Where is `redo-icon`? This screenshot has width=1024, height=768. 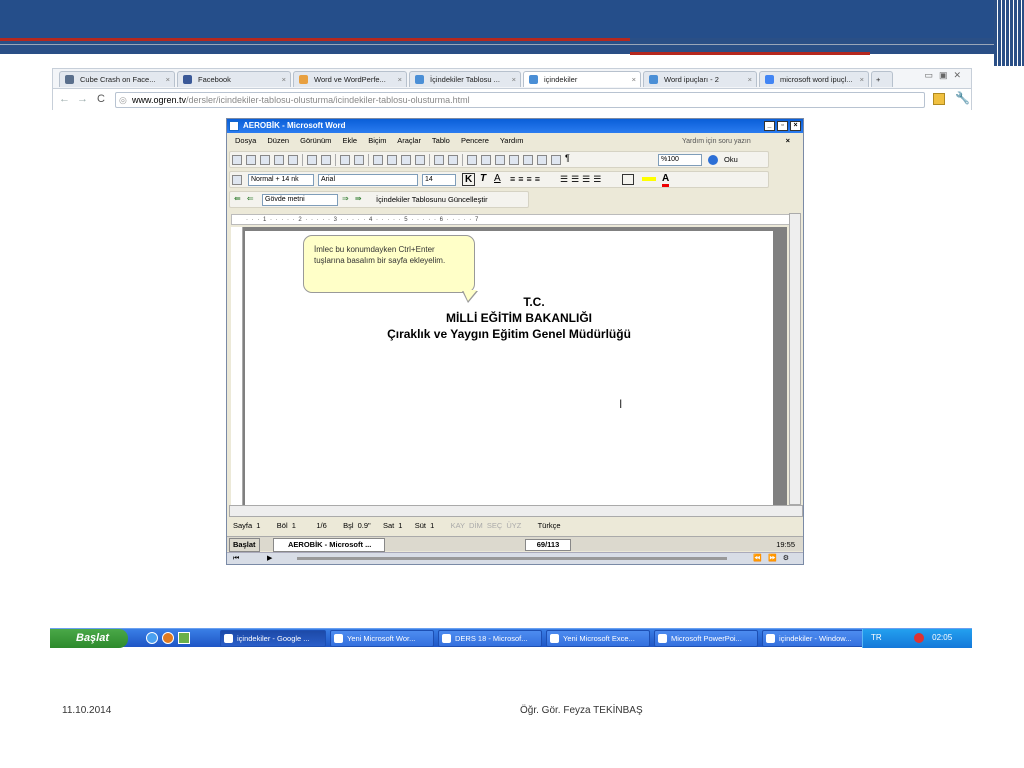
redo-icon is located at coordinates (453, 160).